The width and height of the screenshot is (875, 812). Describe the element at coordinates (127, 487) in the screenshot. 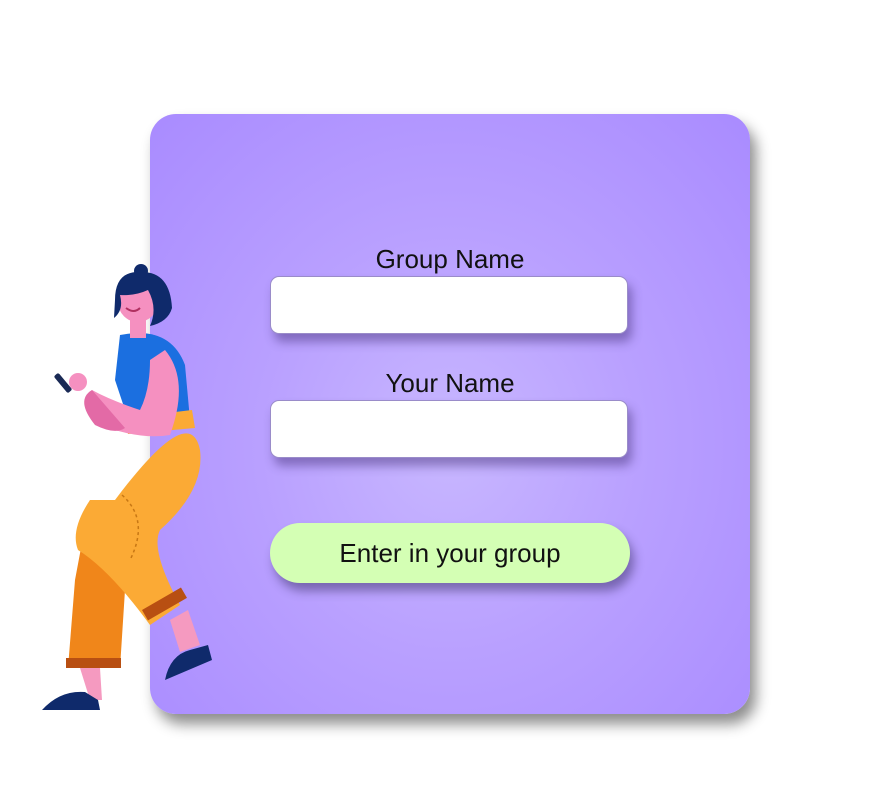

I see `woman-with-phone-illustration` at that location.